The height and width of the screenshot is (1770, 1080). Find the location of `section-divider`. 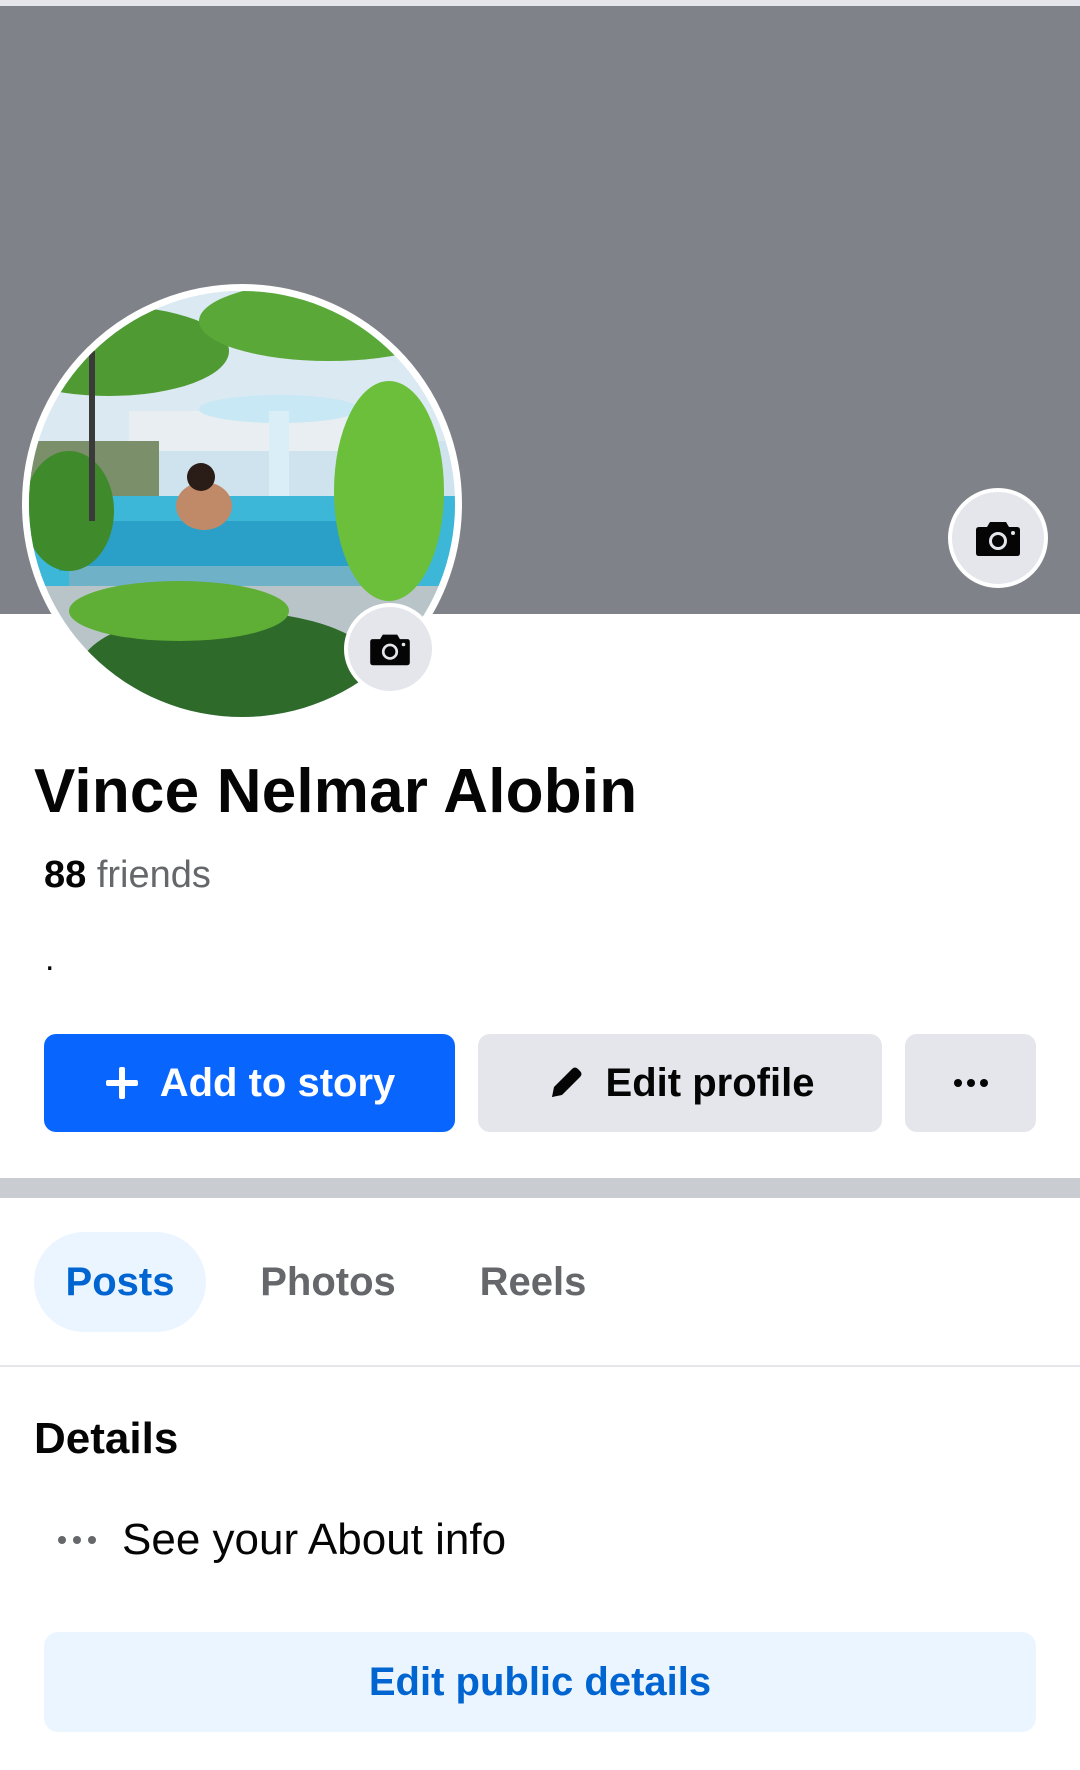

section-divider is located at coordinates (540, 1188).